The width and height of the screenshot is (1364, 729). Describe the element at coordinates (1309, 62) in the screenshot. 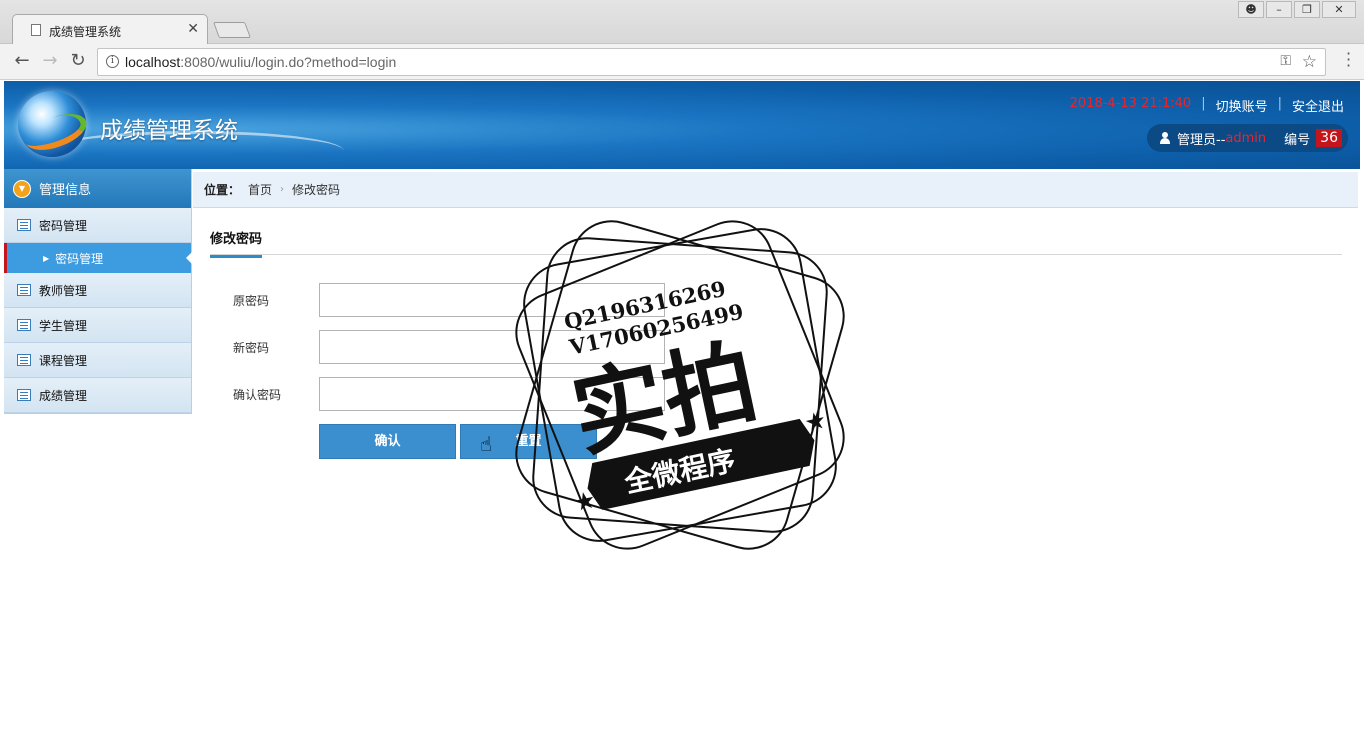

I see `bookmark-star-icon: ☆` at that location.